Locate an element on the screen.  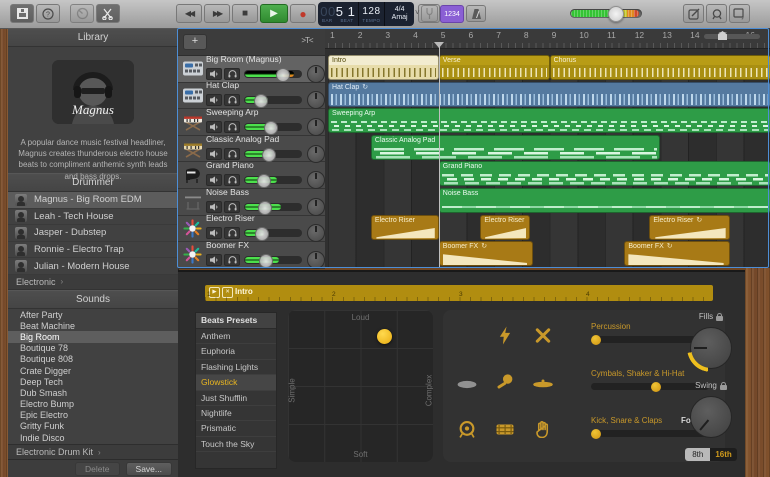
category-row-electronic: Electronic › is located at coordinates (93, 282).